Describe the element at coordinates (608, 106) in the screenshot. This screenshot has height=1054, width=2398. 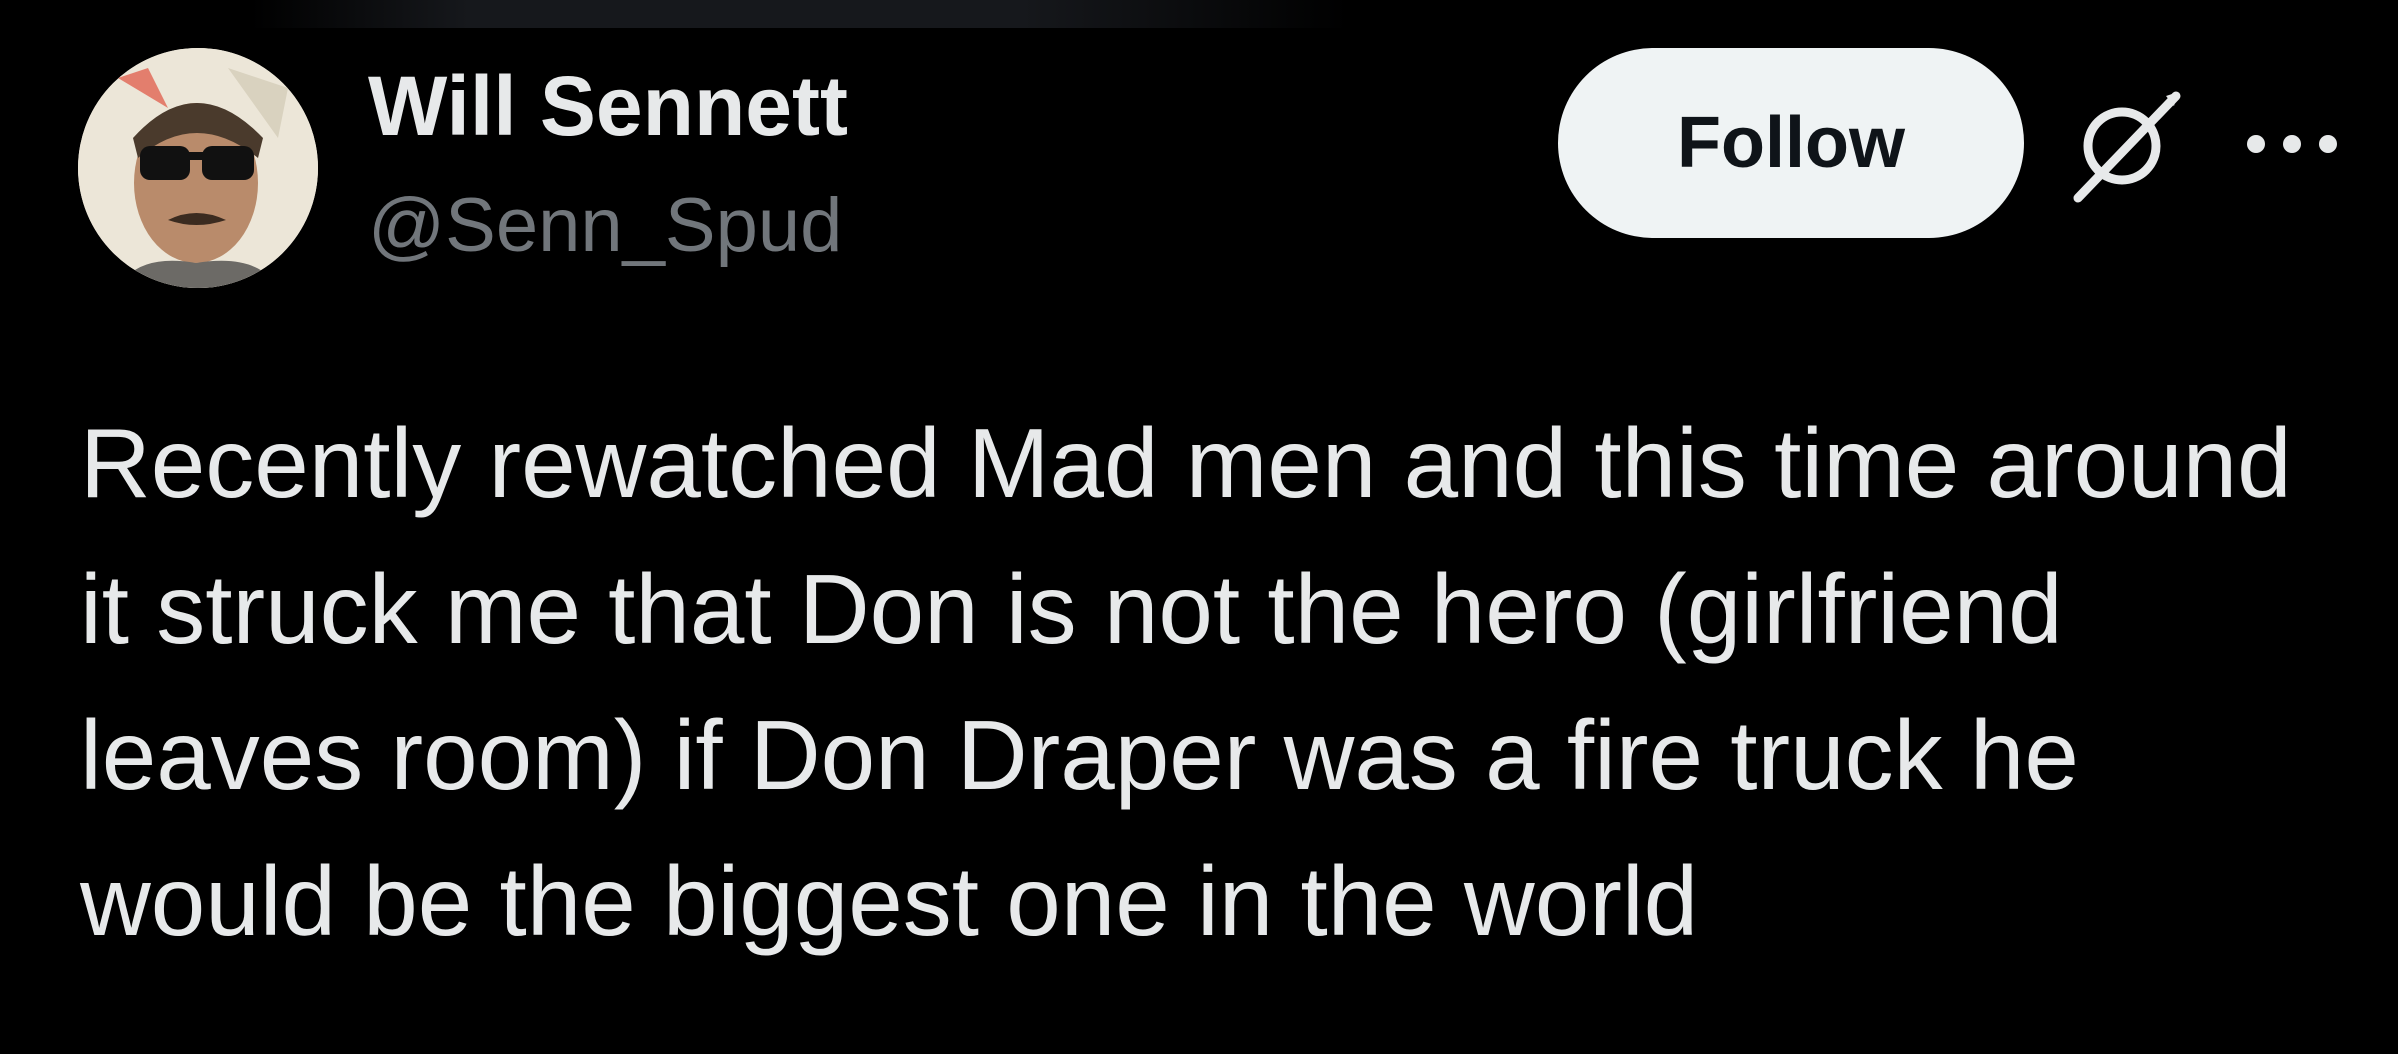
I see `author-display-name: Will Sennett` at that location.